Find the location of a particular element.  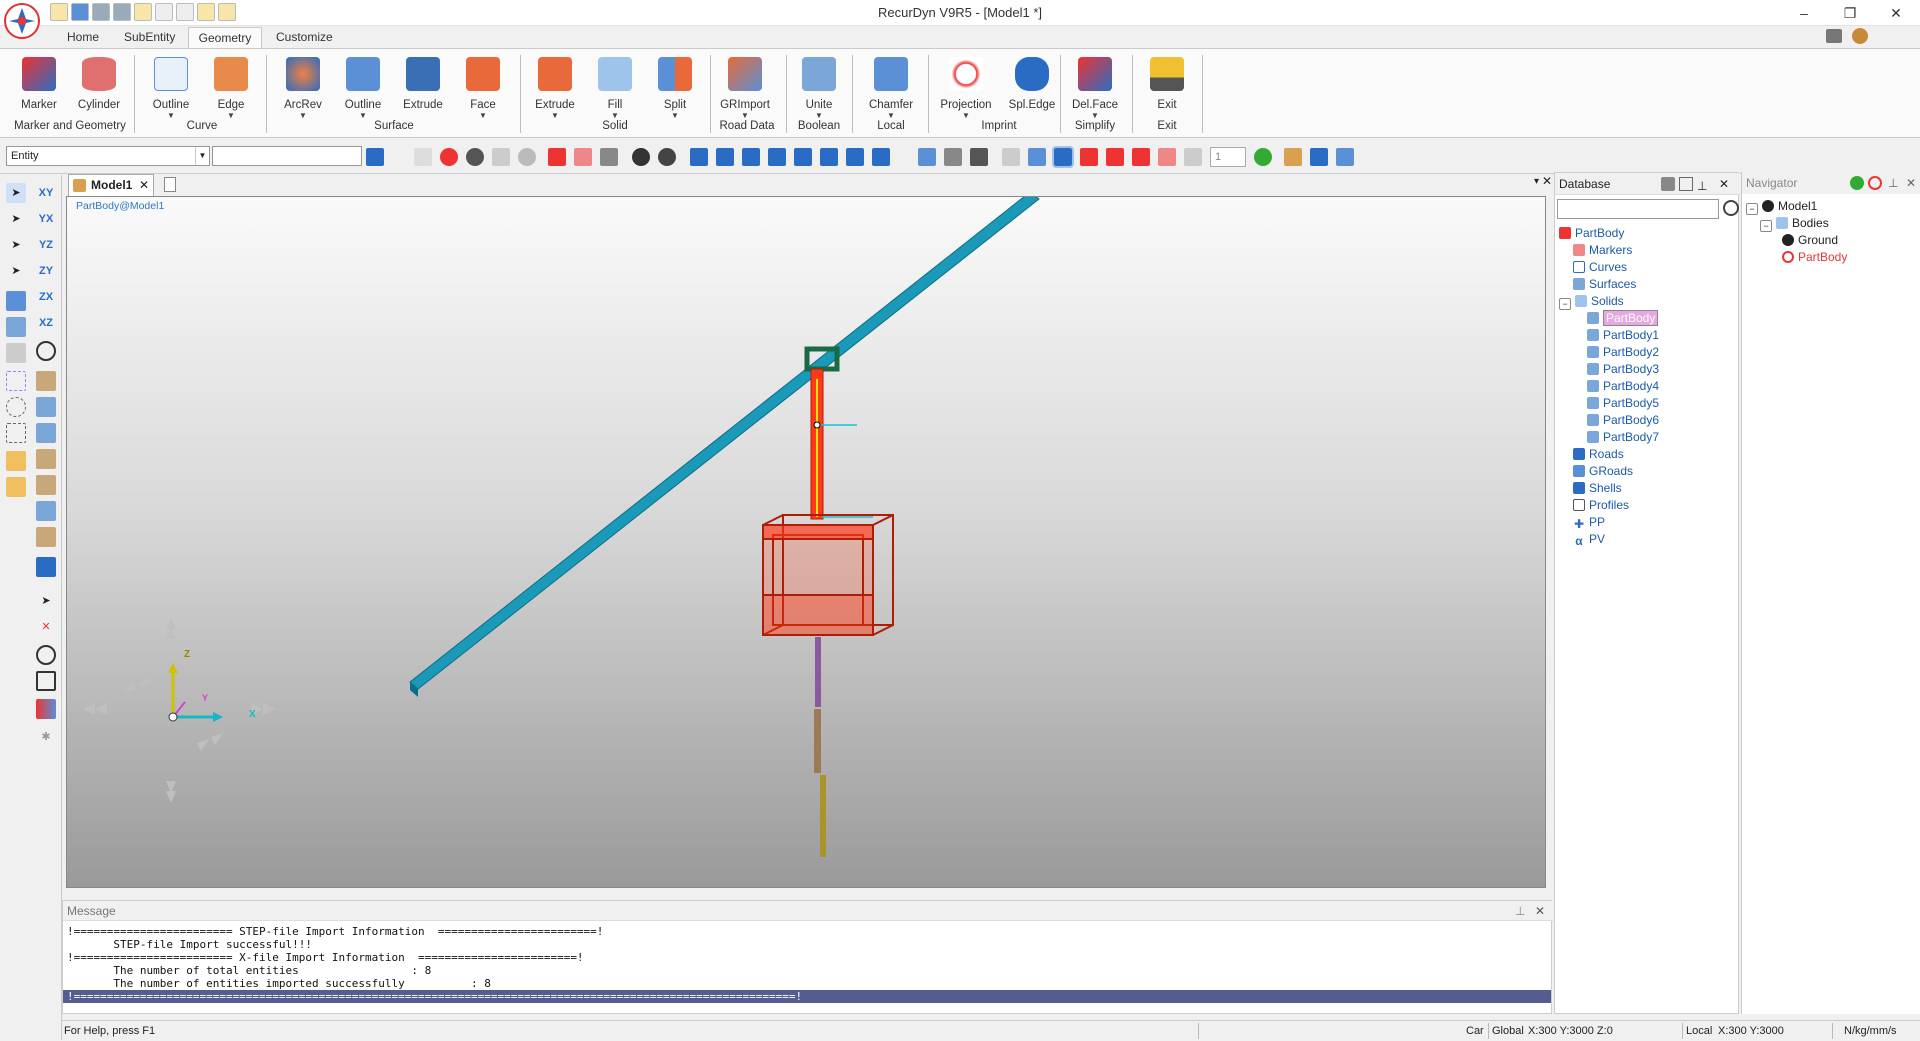

wireframe-icon is located at coordinates (1011, 157).